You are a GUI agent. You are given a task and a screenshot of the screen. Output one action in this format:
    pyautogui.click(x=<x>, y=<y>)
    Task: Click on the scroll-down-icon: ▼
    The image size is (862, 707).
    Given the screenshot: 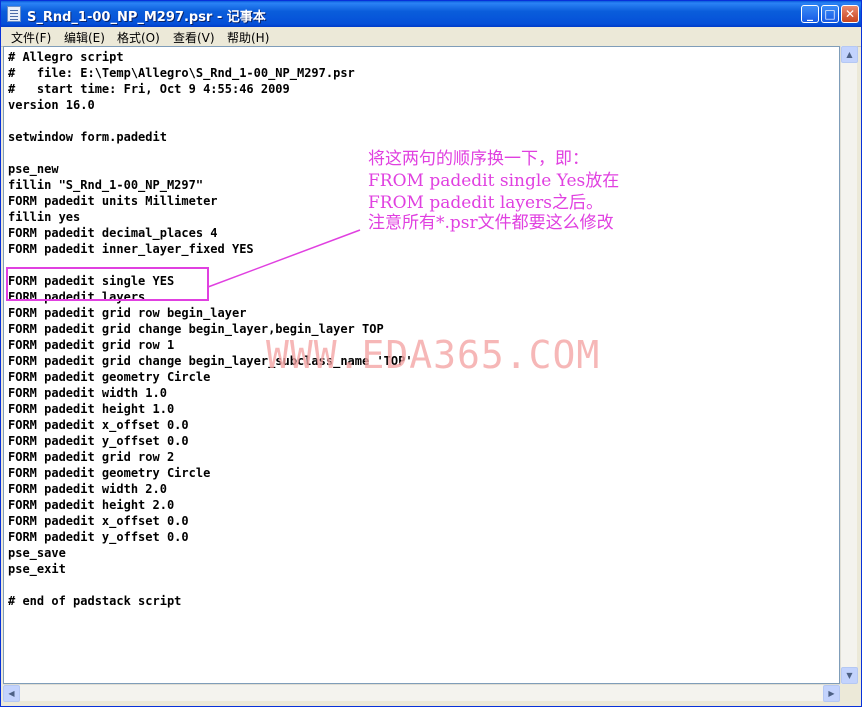 What is the action you would take?
    pyautogui.click(x=849, y=675)
    